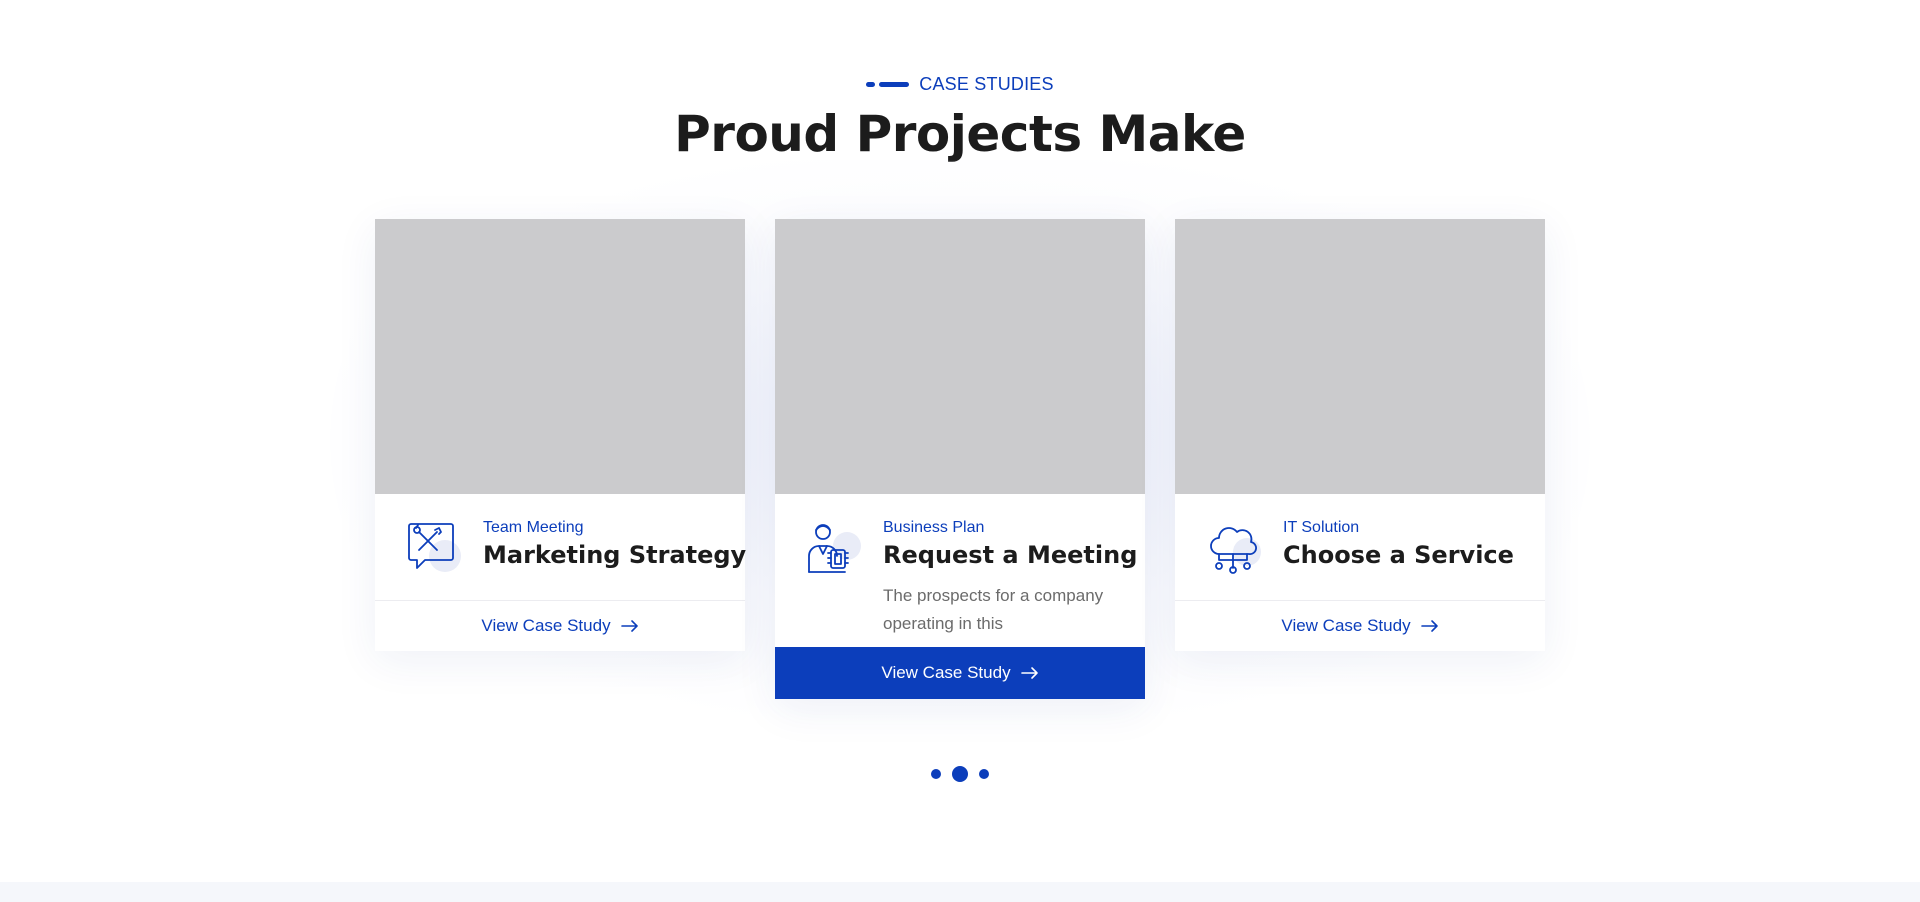 The width and height of the screenshot is (1920, 902). I want to click on carousel-pagination, so click(960, 774).